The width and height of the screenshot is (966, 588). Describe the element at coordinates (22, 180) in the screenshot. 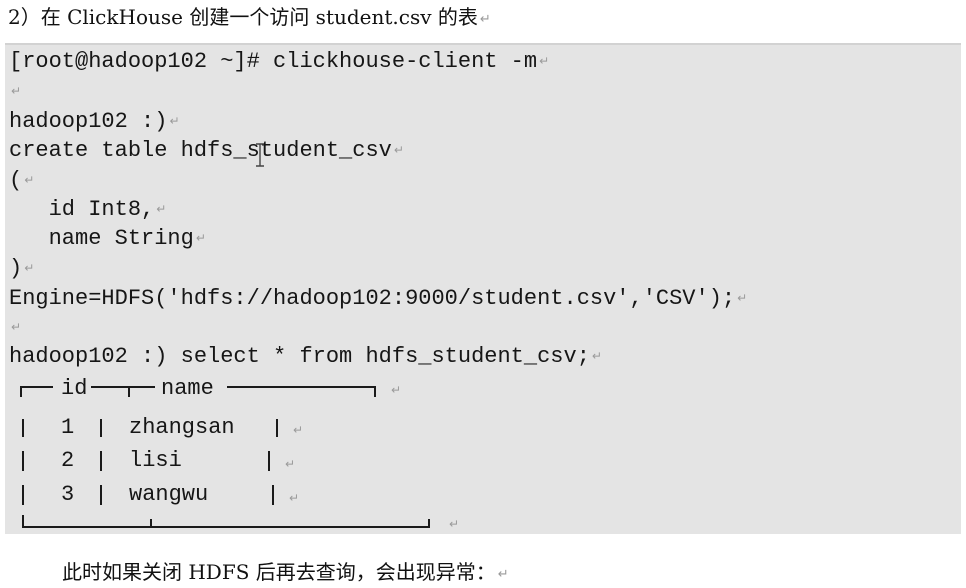

I see `code-line: (↵` at that location.